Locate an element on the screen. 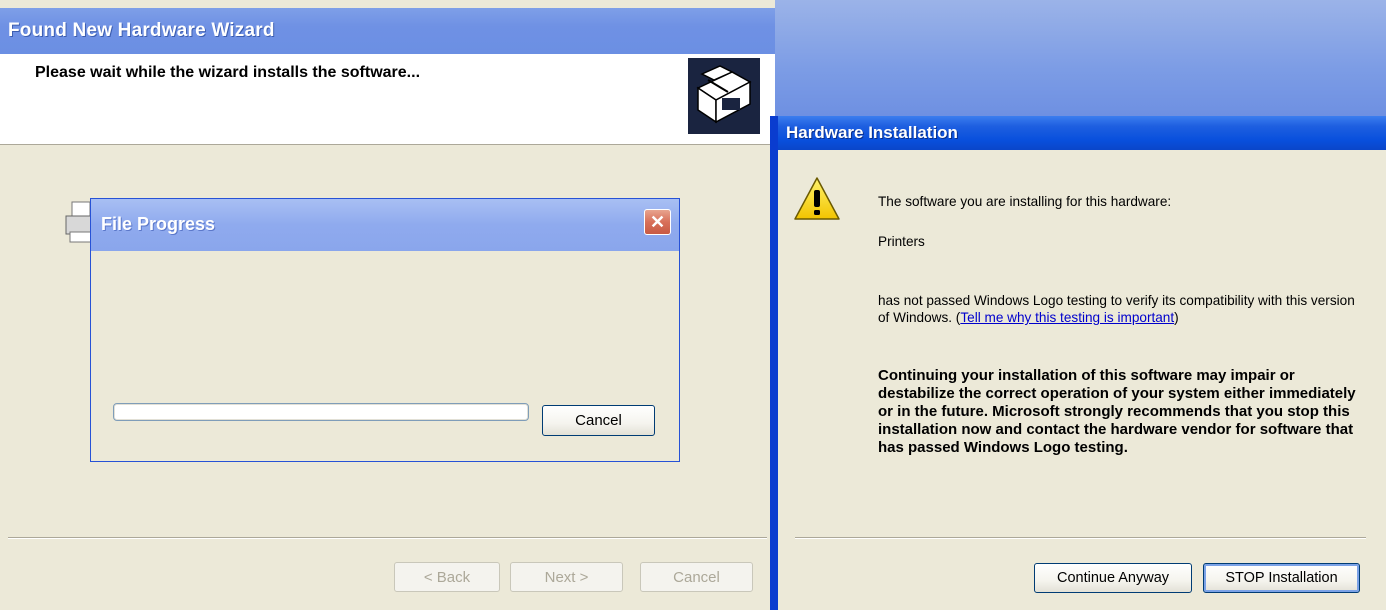  back-button: < Back is located at coordinates (447, 577).